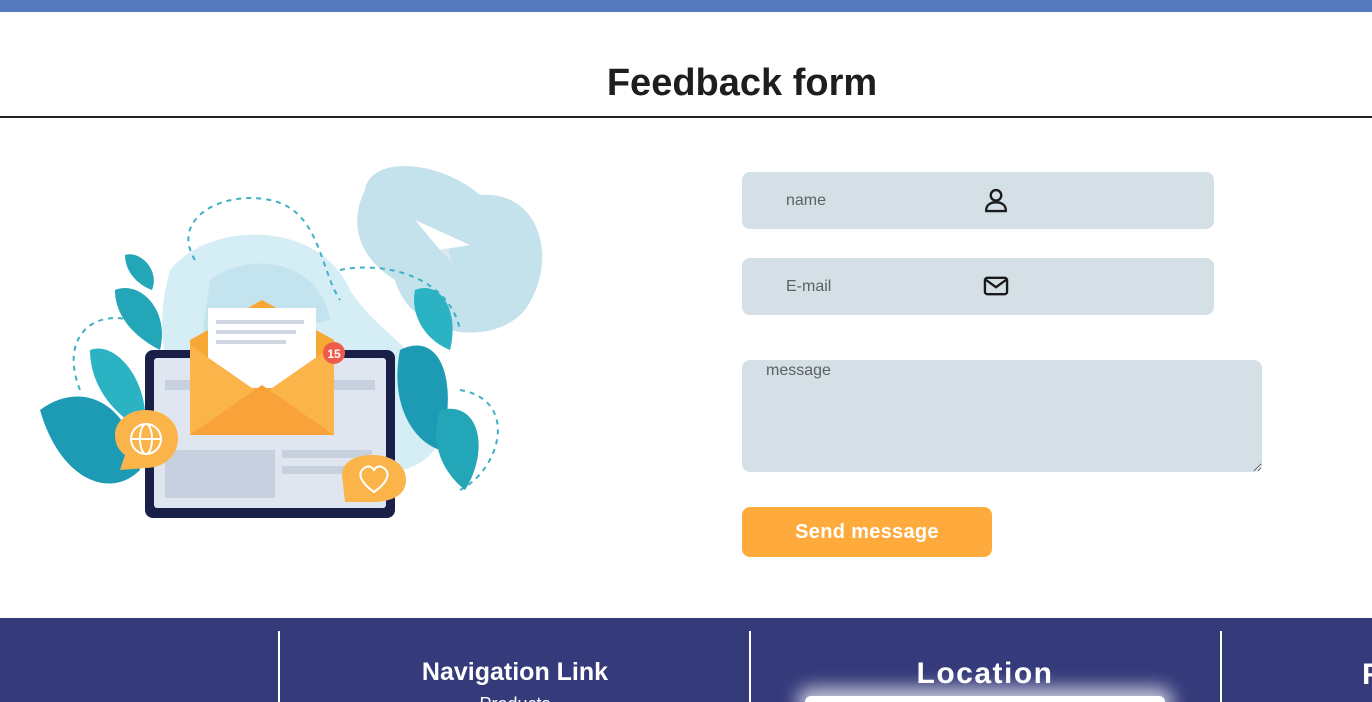 This screenshot has height=702, width=1372. Describe the element at coordinates (1367, 674) in the screenshot. I see `footer-fourth-title: F` at that location.